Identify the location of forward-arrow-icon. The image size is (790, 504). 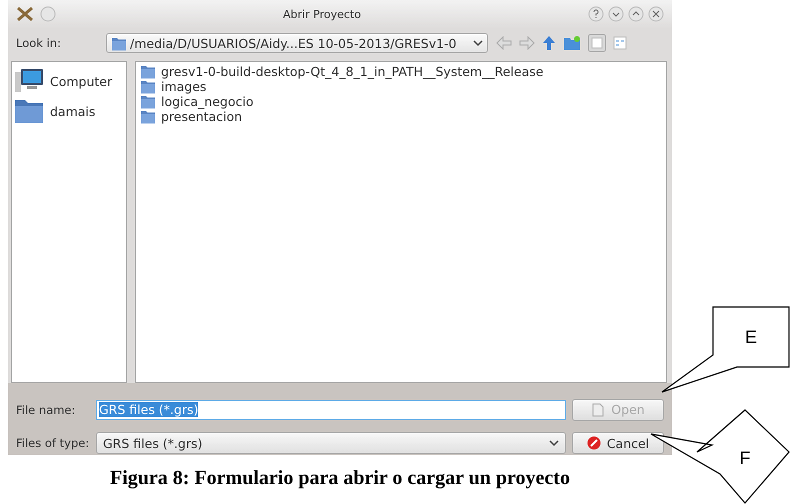
(527, 43).